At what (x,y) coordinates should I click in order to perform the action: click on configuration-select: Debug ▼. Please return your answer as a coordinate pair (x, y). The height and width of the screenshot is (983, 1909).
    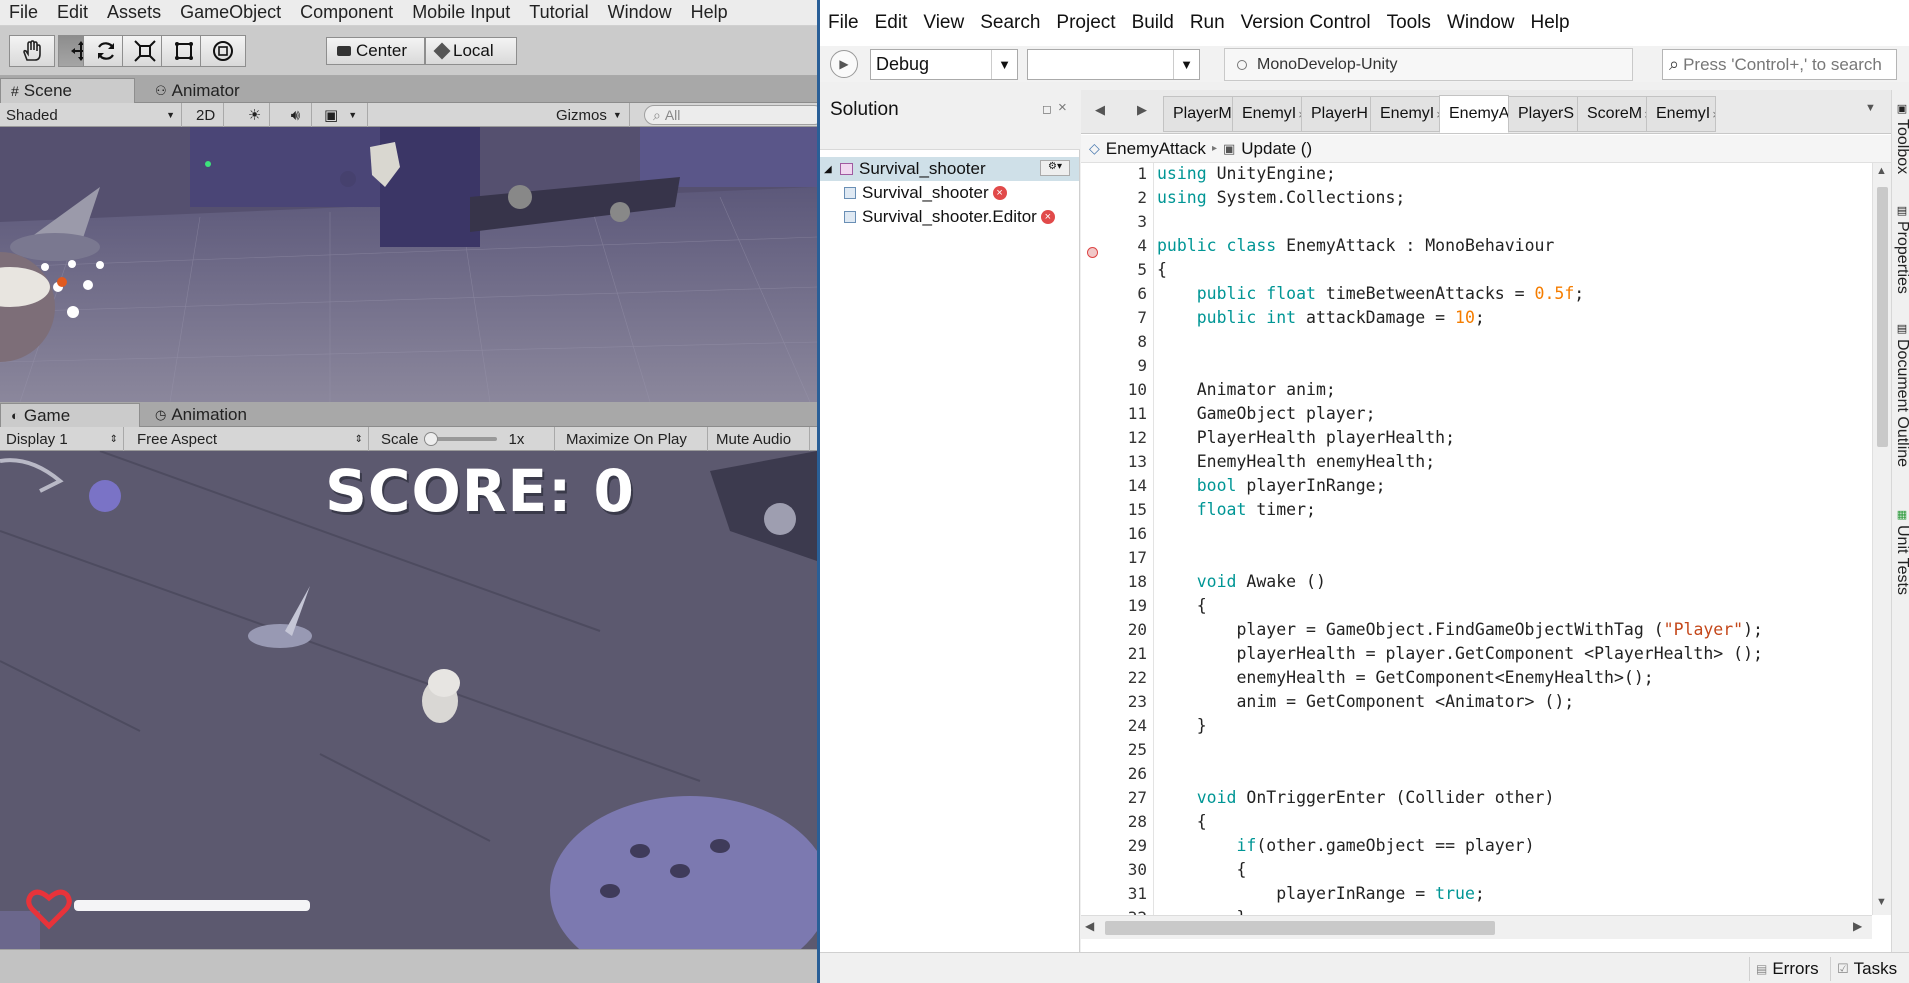
    Looking at the image, I should click on (944, 64).